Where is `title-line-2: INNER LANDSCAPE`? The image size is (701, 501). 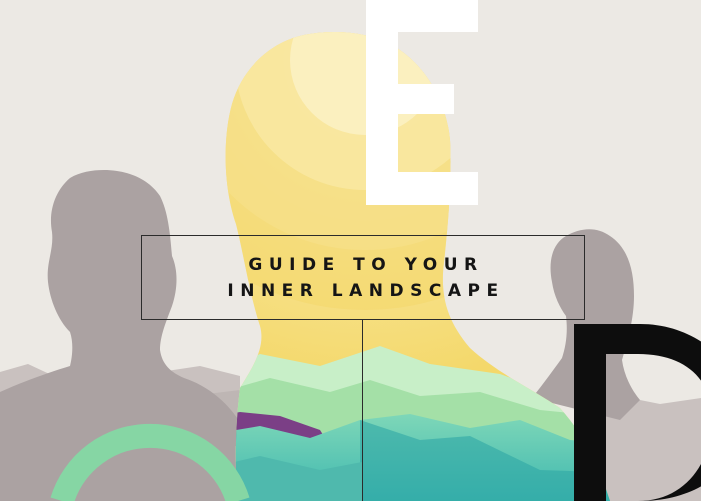 title-line-2: INNER LANDSCAPE is located at coordinates (366, 290).